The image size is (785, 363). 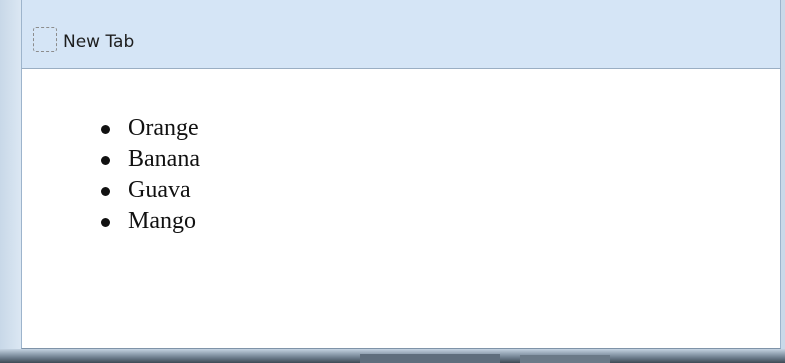 What do you see at coordinates (10, 178) in the screenshot?
I see `window-frame-left` at bounding box center [10, 178].